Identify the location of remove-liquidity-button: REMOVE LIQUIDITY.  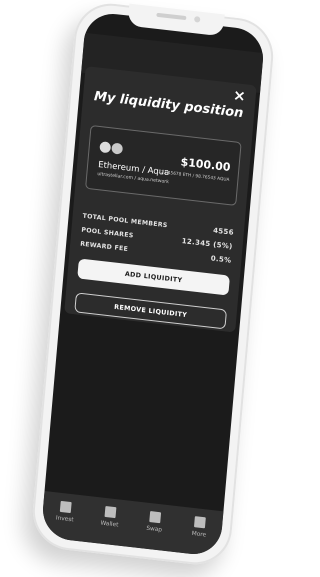
(151, 311).